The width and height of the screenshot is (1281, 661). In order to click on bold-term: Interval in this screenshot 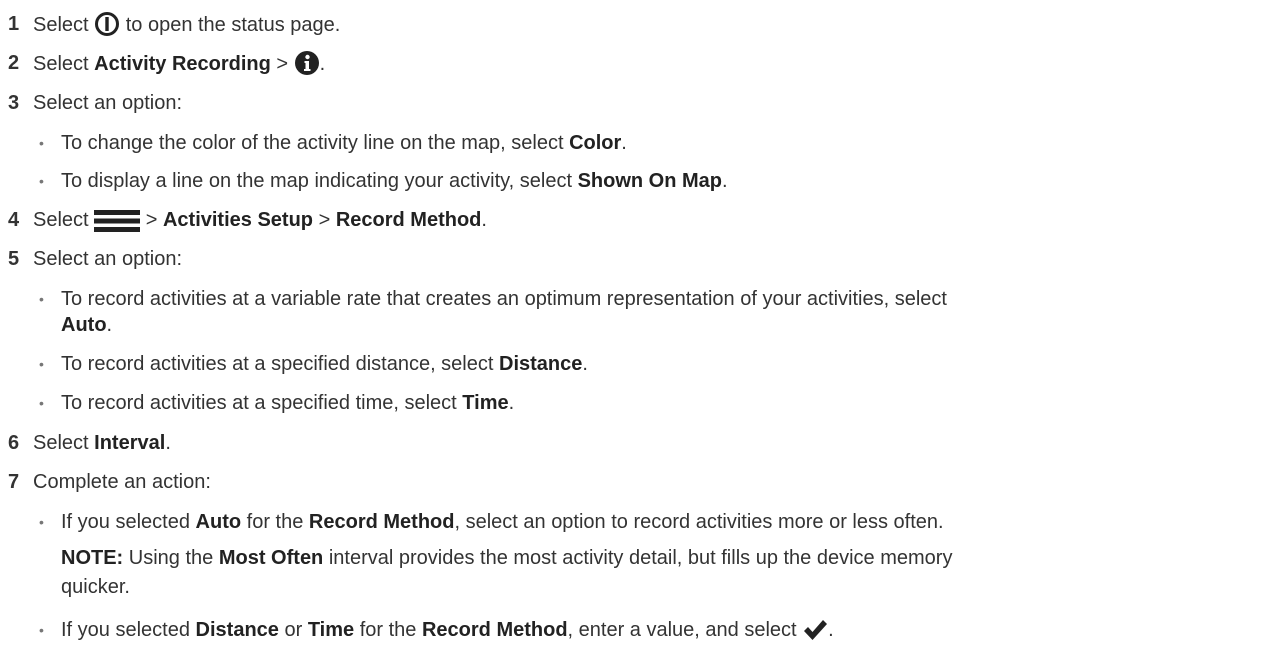, I will do `click(130, 443)`.